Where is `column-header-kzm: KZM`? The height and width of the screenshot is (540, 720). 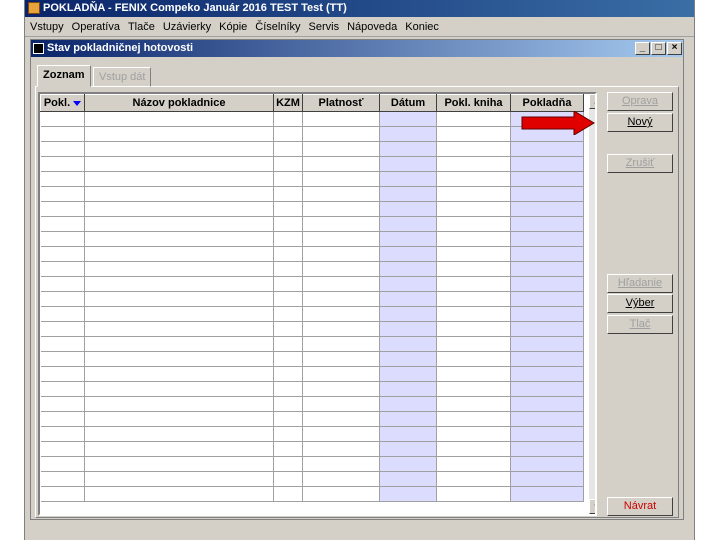
column-header-kzm: KZM is located at coordinates (288, 103).